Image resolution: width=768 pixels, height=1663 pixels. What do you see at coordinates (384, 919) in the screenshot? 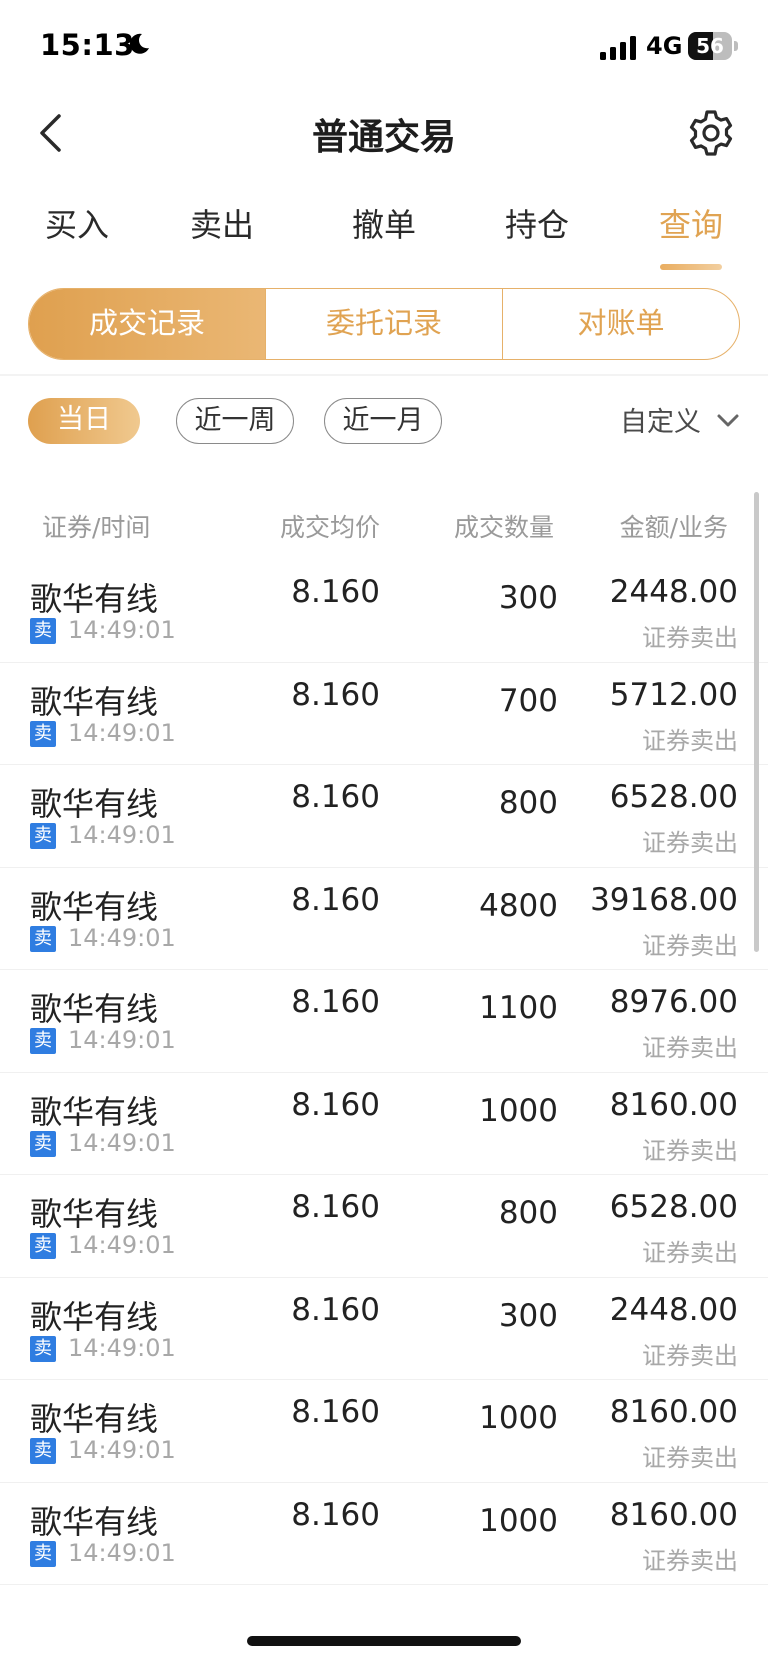
I see `table-row: 歌华有线 卖 14:49:01 8.160 4800 39168.00 证券卖出` at bounding box center [384, 919].